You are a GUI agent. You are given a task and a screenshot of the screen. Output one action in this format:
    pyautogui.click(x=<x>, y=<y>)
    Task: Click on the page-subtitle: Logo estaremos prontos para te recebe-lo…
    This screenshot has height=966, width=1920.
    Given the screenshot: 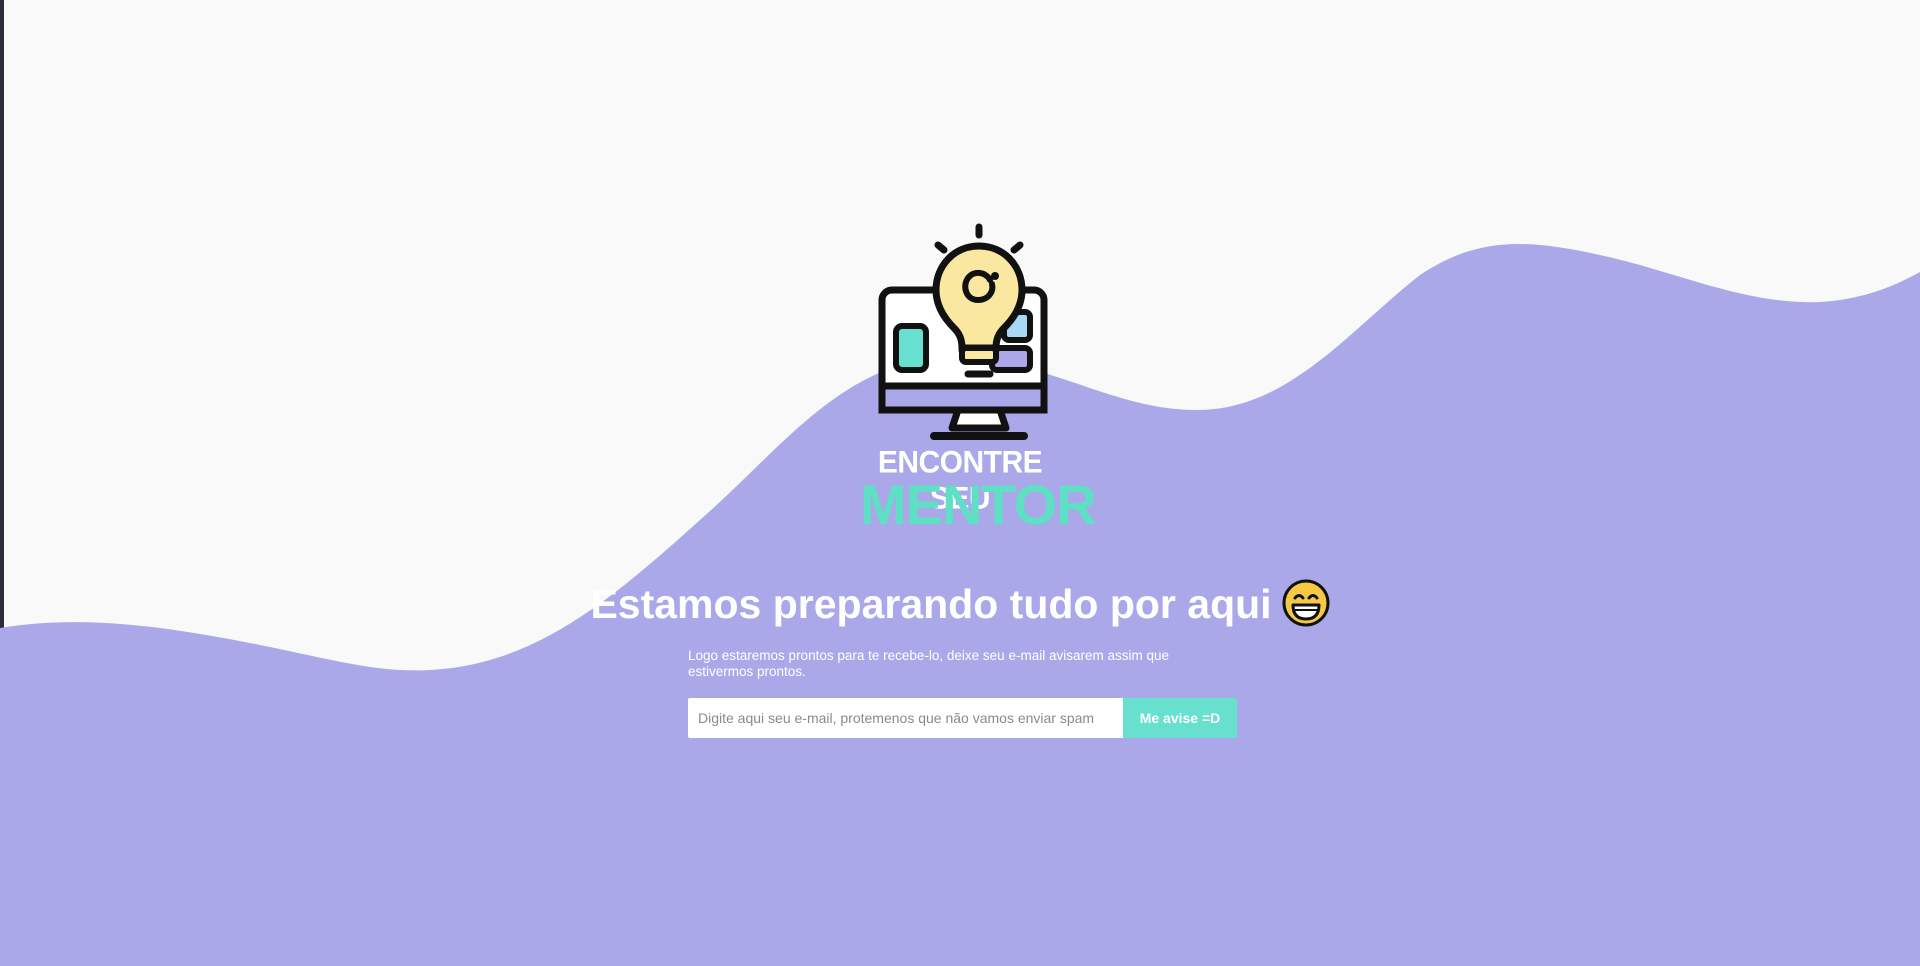 What is the action you would take?
    pyautogui.click(x=928, y=663)
    